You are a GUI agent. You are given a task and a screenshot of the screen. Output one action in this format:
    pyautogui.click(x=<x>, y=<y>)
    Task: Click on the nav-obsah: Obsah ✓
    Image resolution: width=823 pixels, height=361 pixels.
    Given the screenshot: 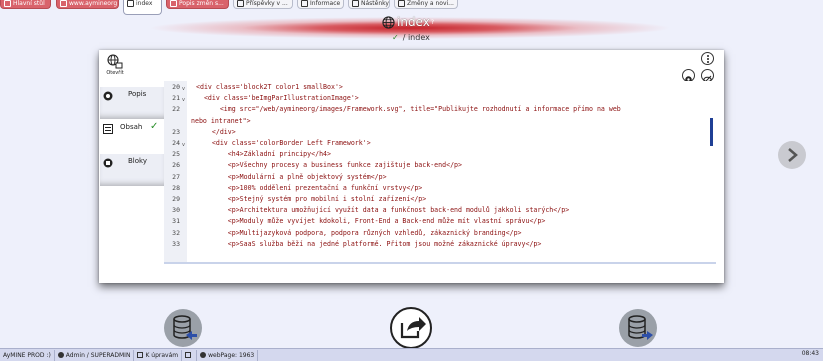 What is the action you would take?
    pyautogui.click(x=132, y=136)
    